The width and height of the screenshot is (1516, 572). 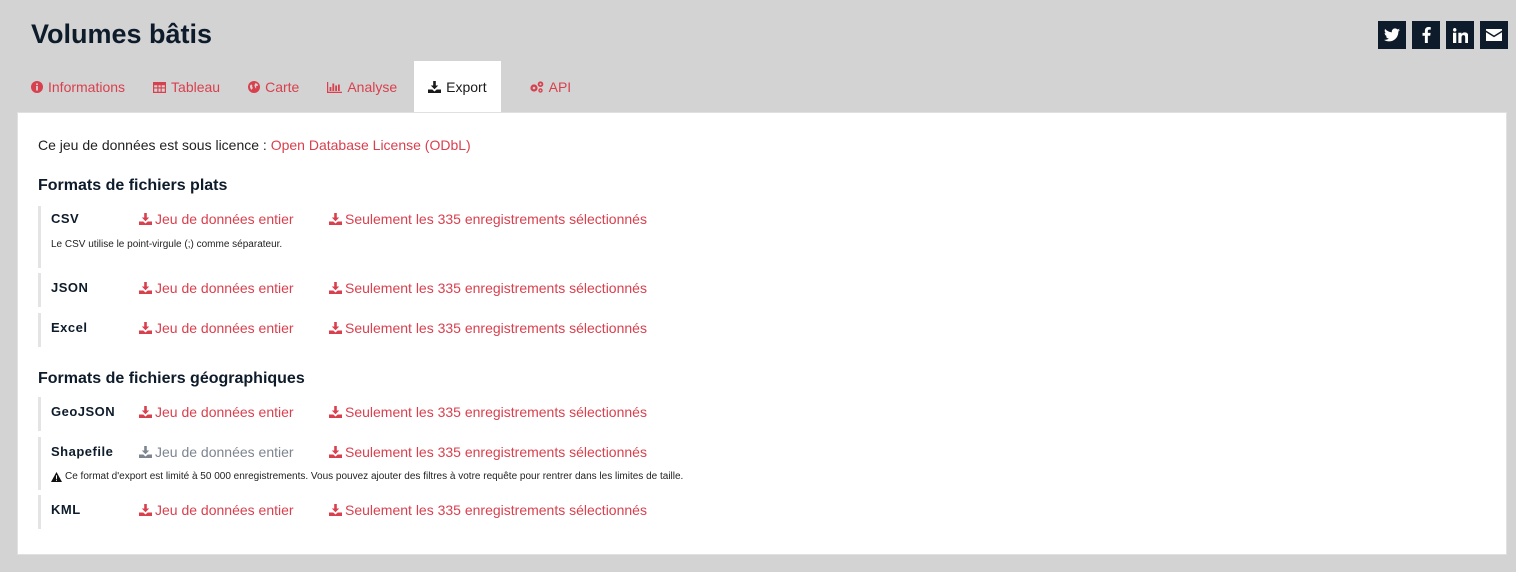 I want to click on tab-carte: Carte, so click(x=273, y=87).